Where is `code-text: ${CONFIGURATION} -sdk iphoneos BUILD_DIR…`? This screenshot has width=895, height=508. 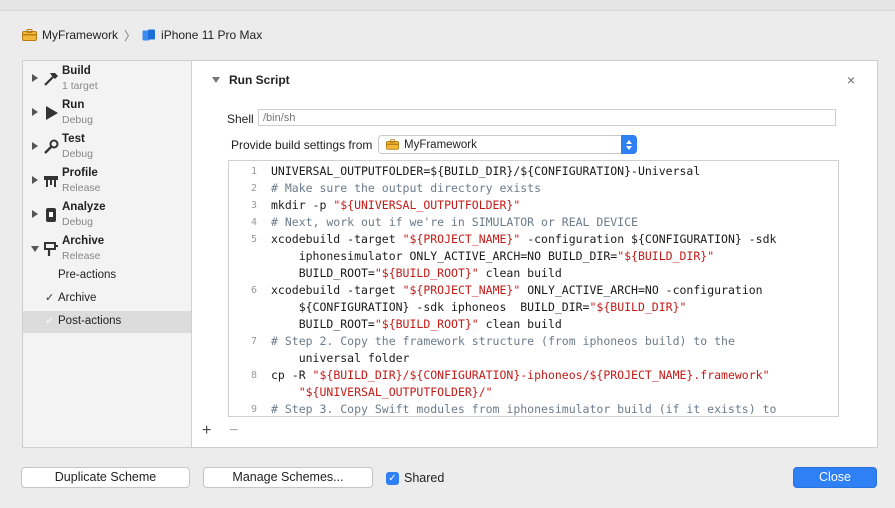
code-text: ${CONFIGURATION} -sdk iphoneos BUILD_DIR… is located at coordinates (479, 307).